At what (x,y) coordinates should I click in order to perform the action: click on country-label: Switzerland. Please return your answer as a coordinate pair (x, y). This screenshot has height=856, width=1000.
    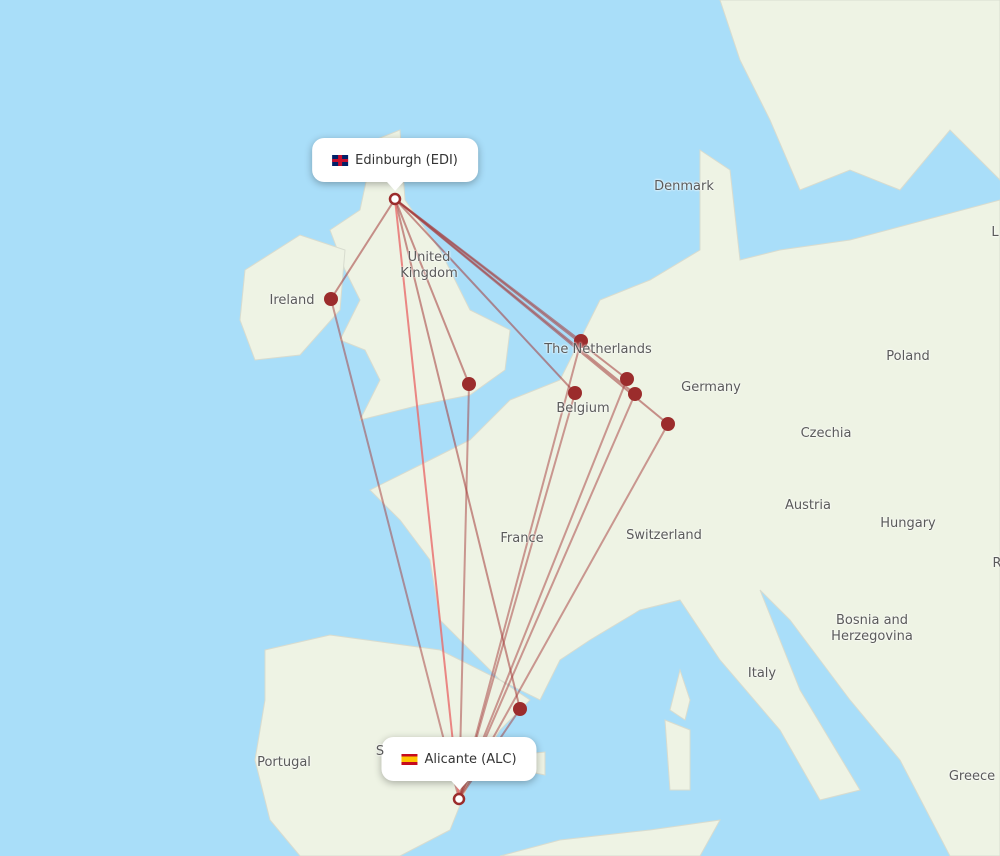
    Looking at the image, I should click on (664, 535).